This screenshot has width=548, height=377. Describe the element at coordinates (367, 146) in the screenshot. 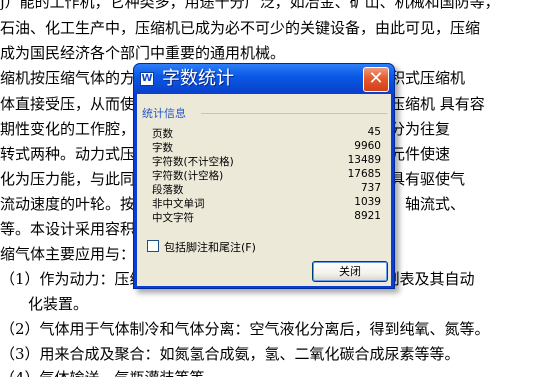

I see `stat-value: 9960` at that location.